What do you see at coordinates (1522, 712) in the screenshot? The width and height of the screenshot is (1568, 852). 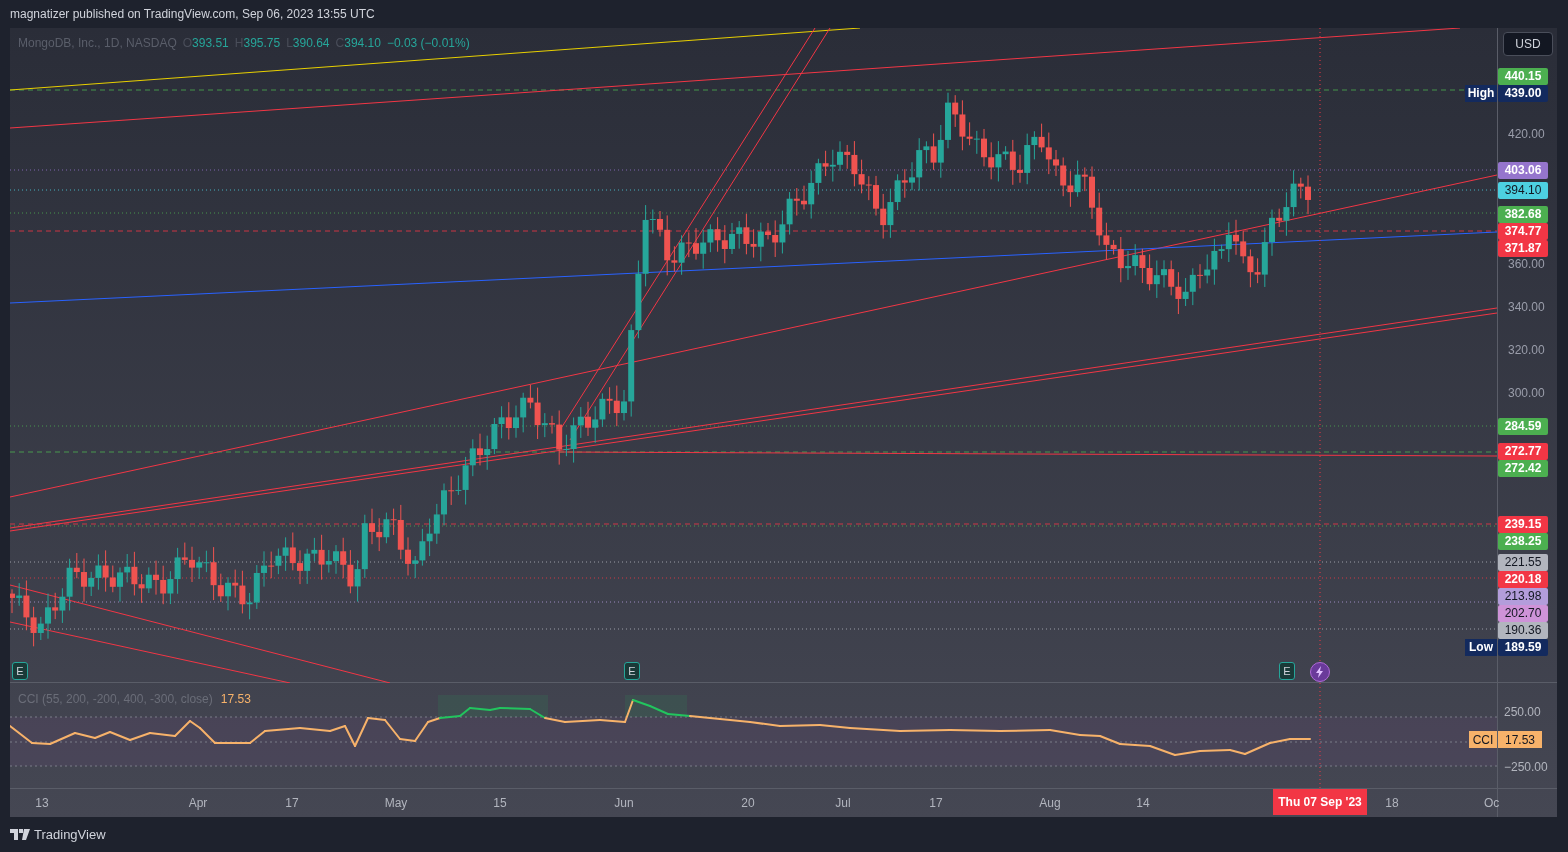 I see `indicator-axis-label: 250.00` at bounding box center [1522, 712].